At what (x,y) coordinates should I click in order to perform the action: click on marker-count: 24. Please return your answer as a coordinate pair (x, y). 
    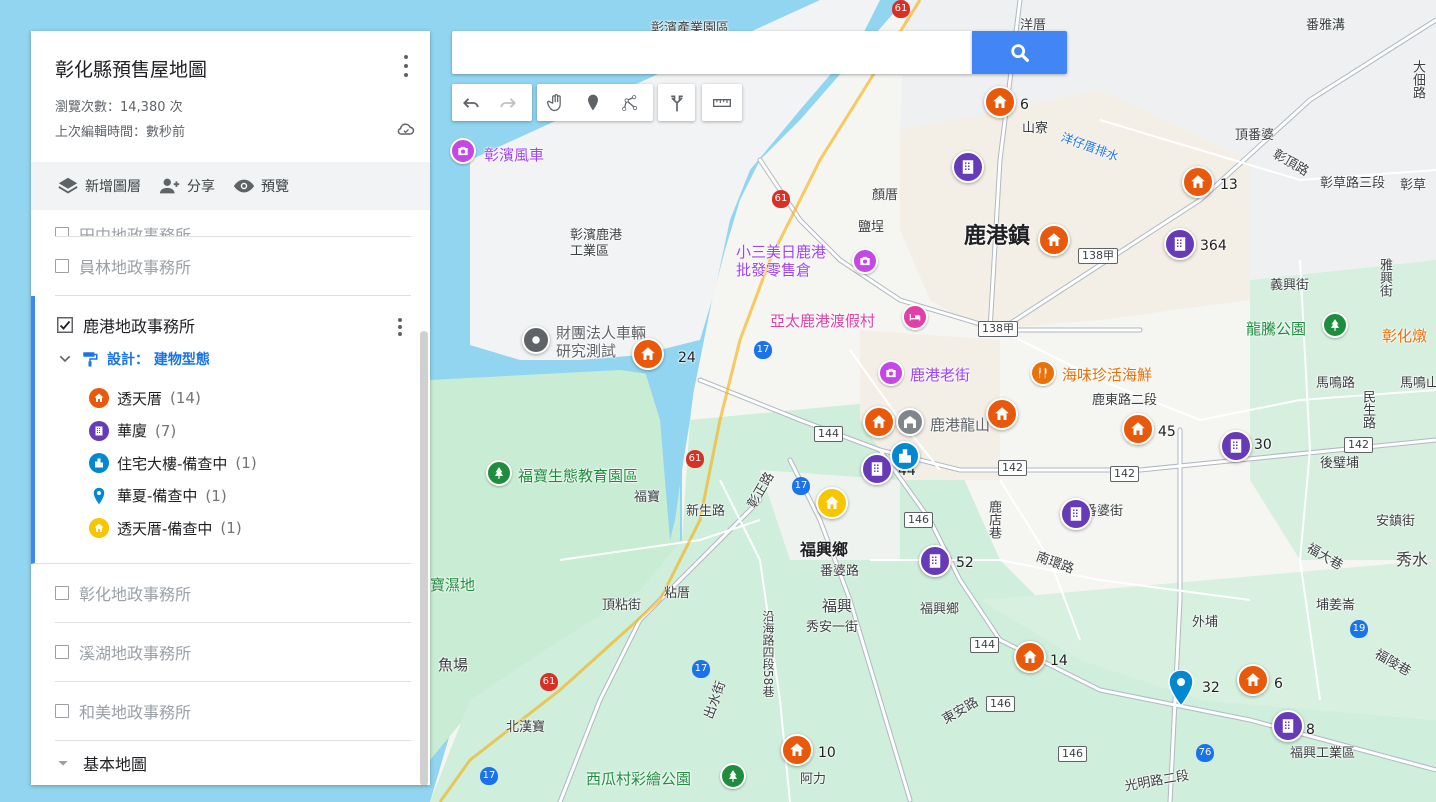
    Looking at the image, I should click on (687, 358).